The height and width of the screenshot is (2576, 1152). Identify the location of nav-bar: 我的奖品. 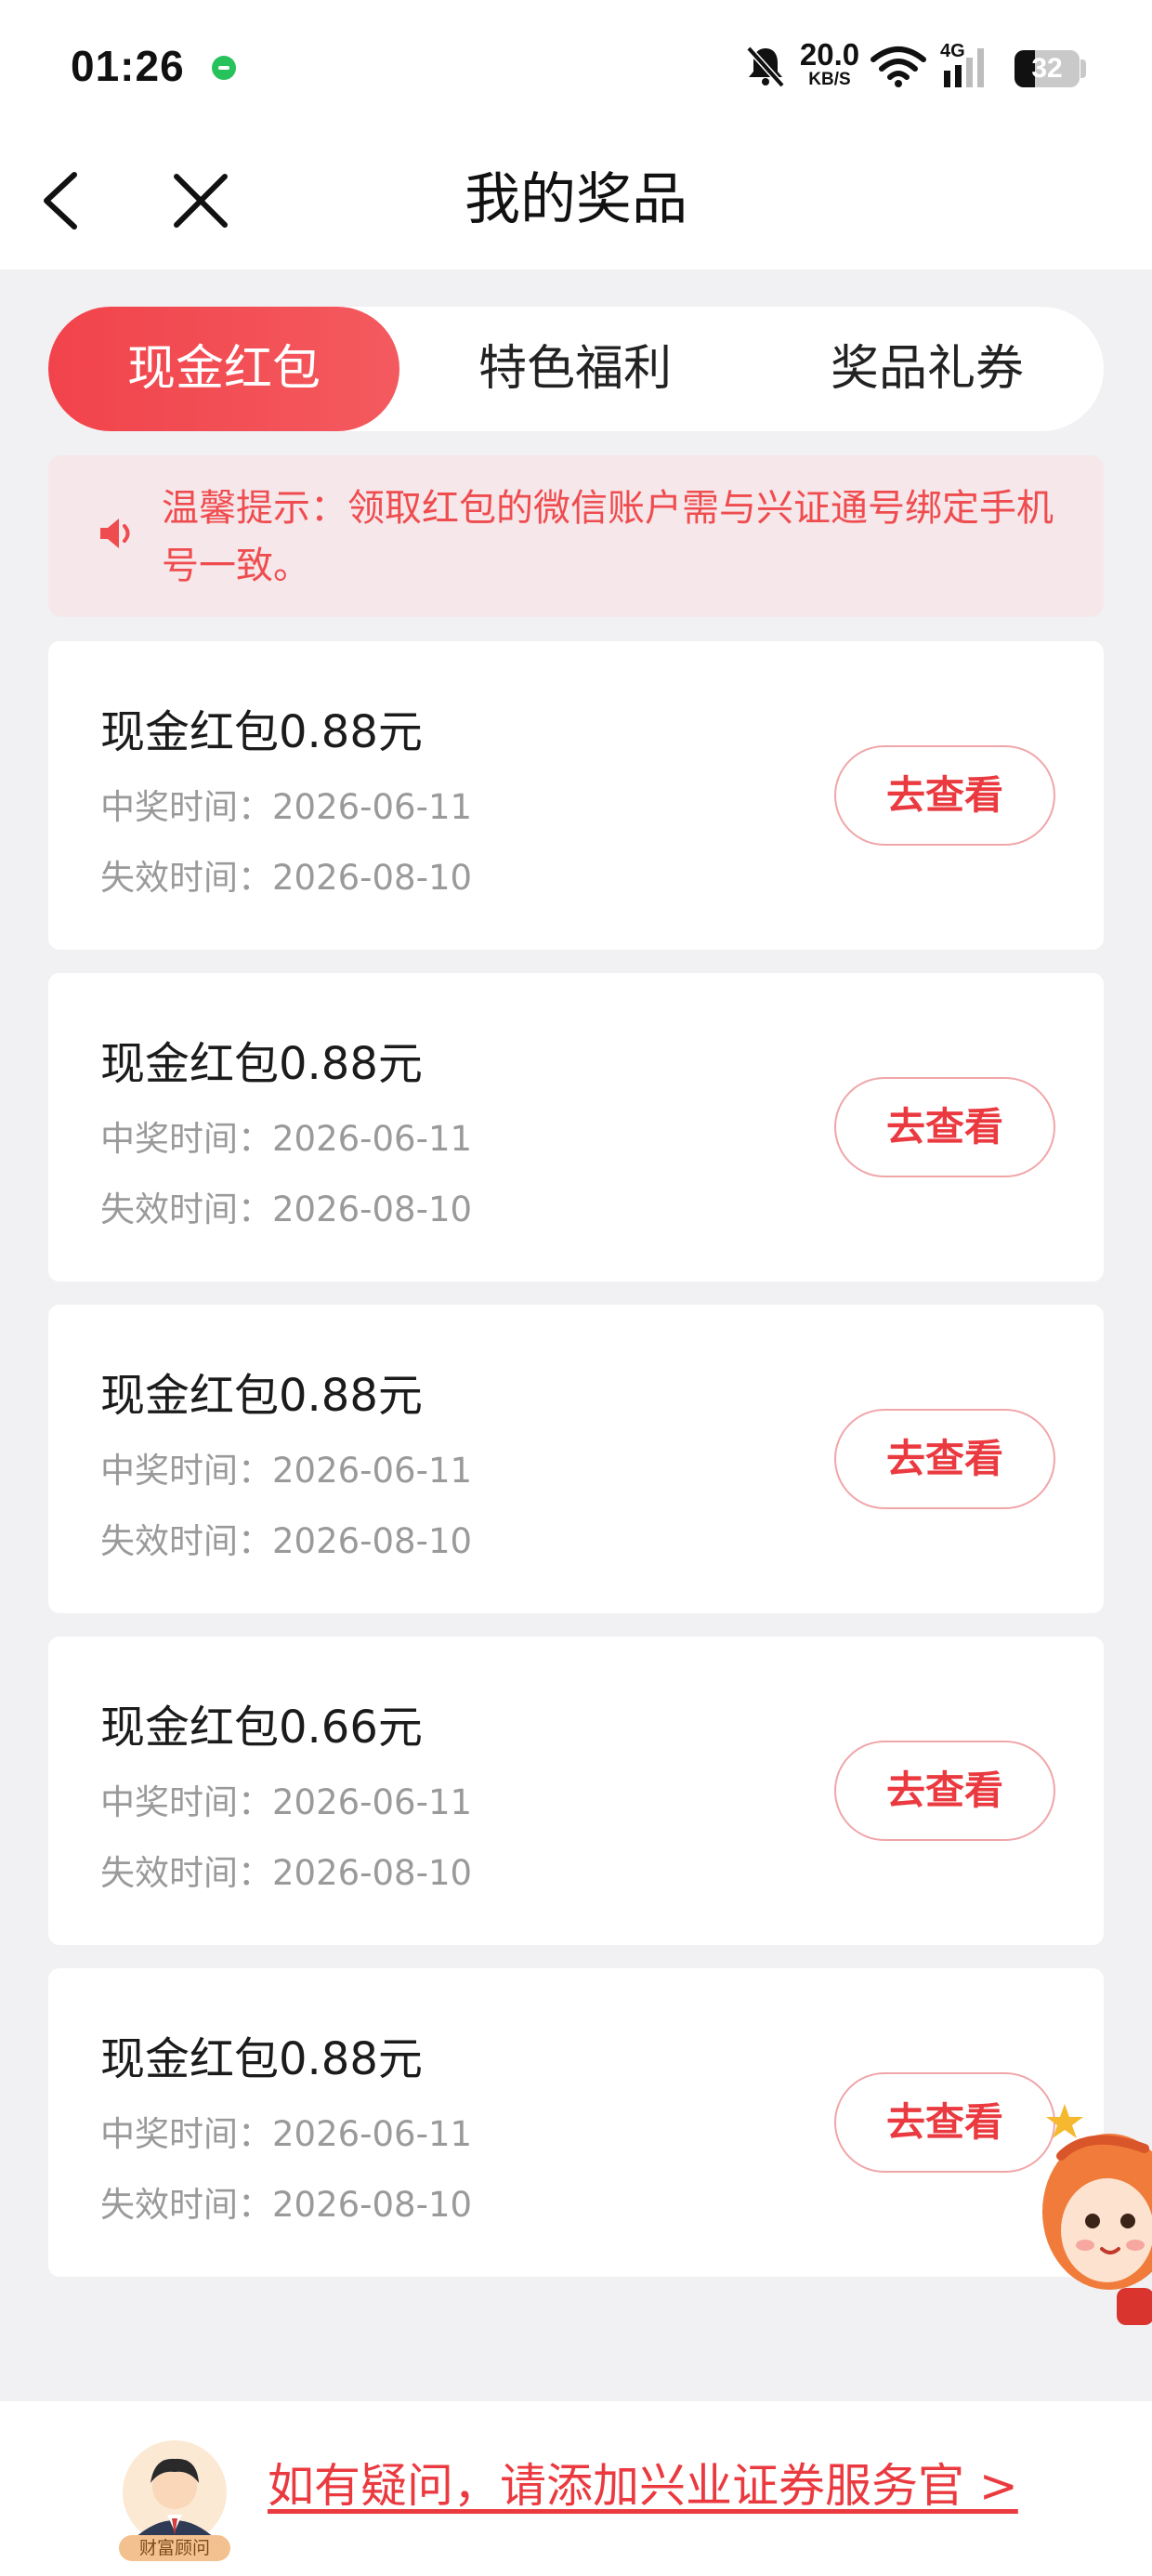
(576, 199).